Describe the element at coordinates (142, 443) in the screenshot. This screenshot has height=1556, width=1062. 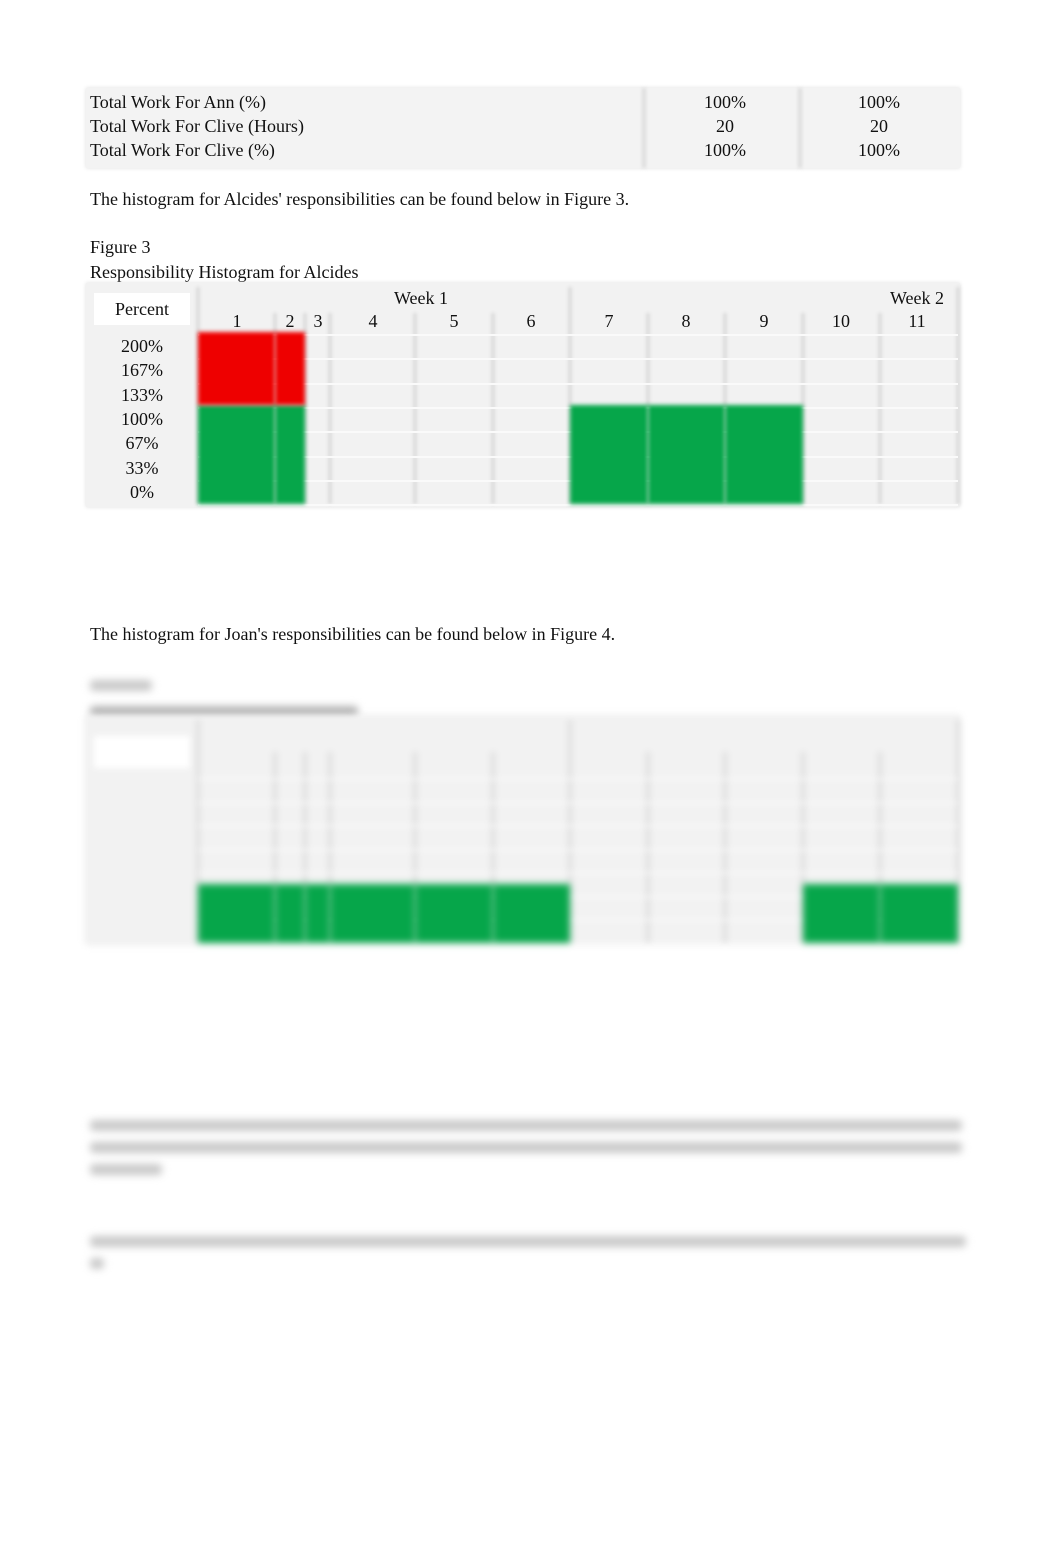
I see `y-tick-label: 67%` at that location.